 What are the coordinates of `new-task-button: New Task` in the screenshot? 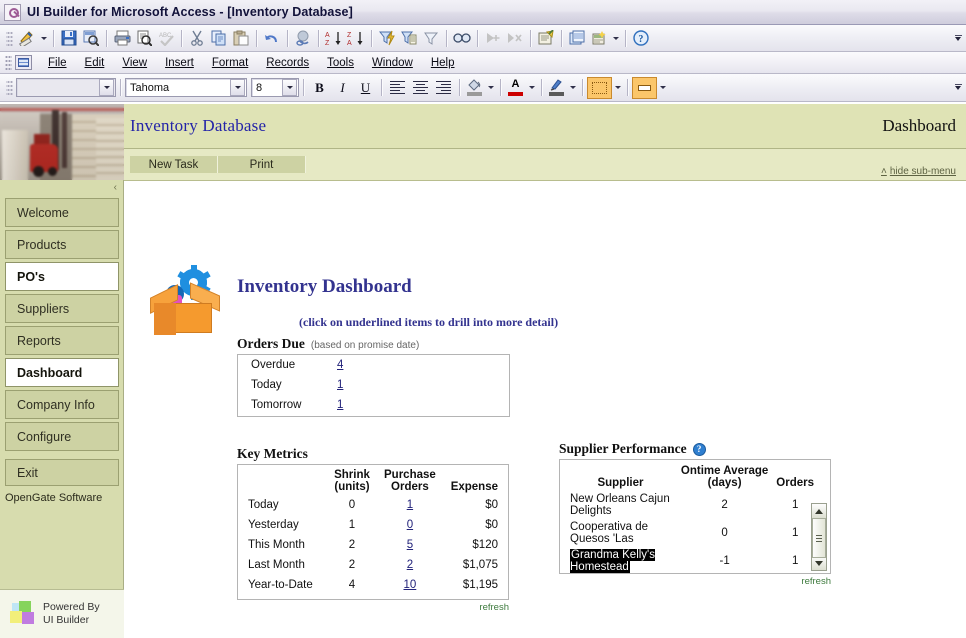 It's located at (174, 164).